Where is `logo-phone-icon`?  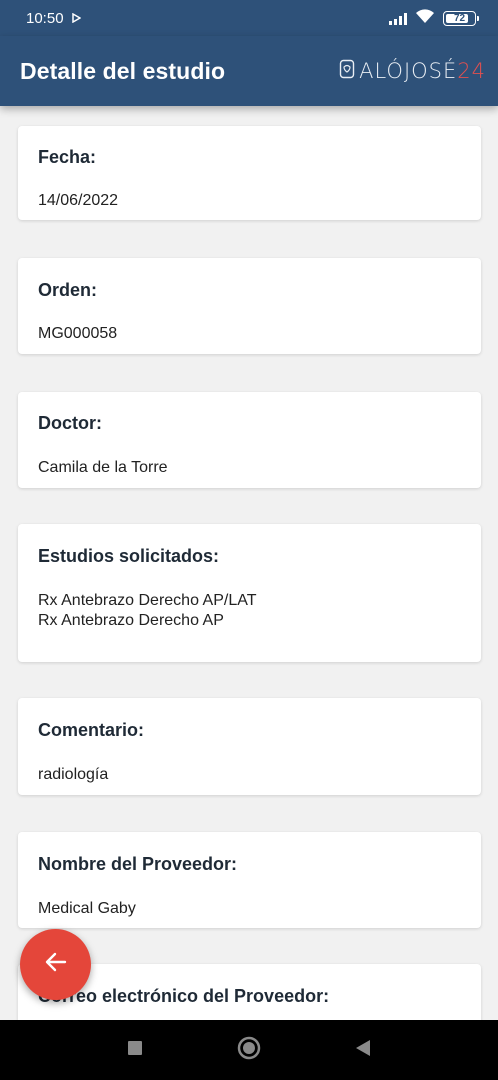
logo-phone-icon is located at coordinates (347, 71).